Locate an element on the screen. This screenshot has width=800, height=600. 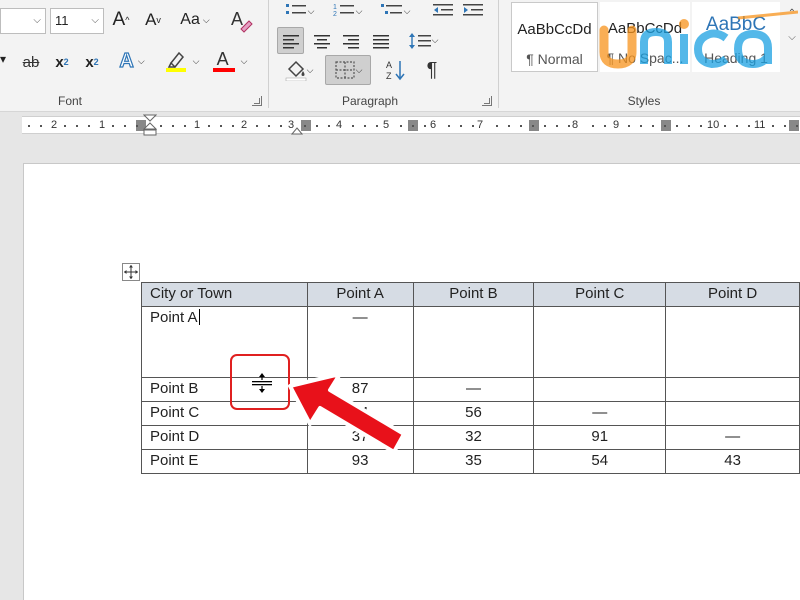
font-row2-left-partial: ▾ is located at coordinates (3, 59).